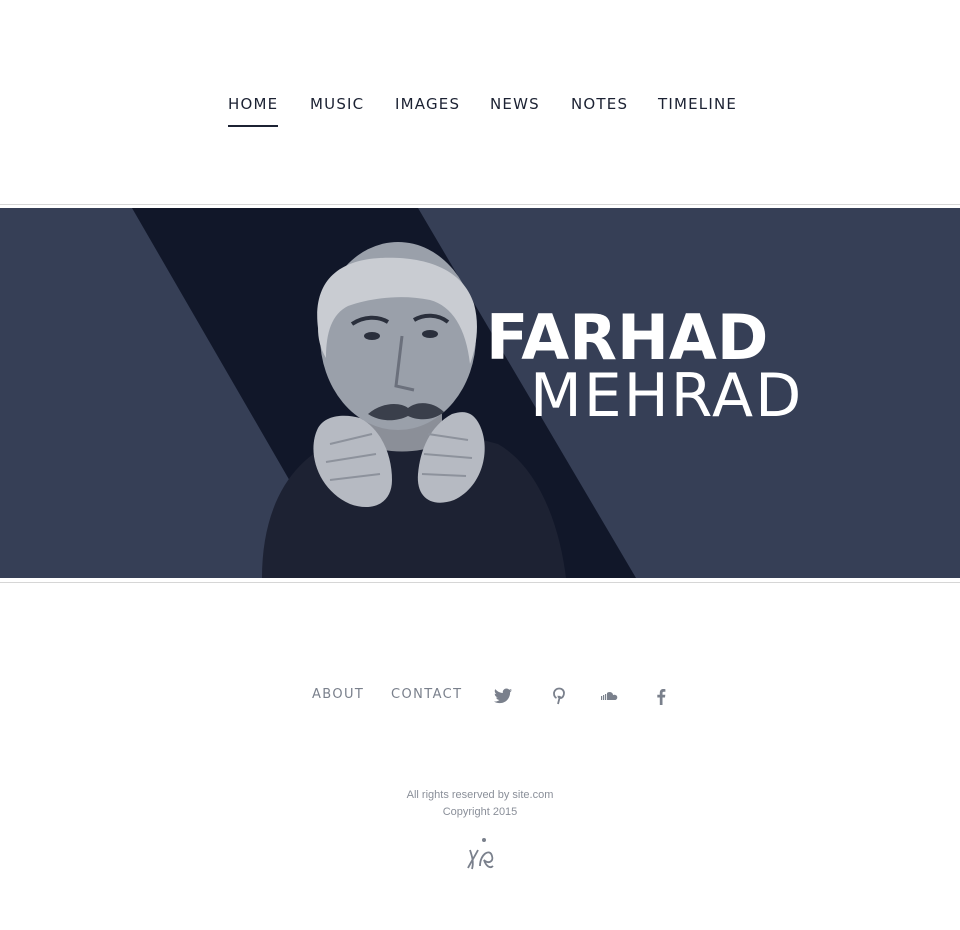  Describe the element at coordinates (503, 696) in the screenshot. I see `twitter-icon` at that location.